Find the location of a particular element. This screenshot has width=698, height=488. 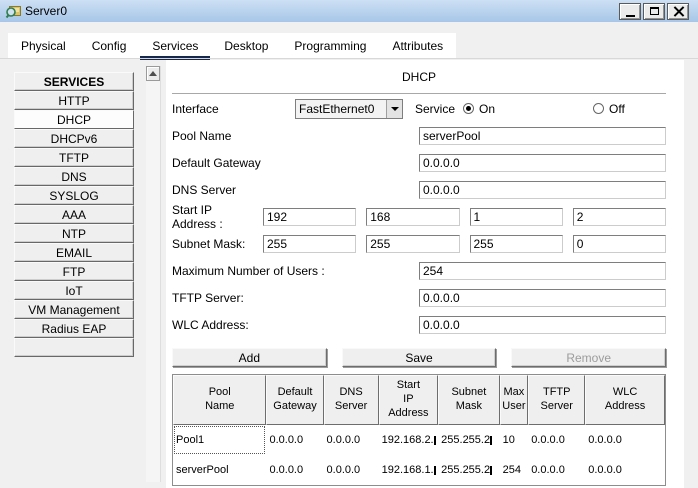

maximize-button is located at coordinates (654, 11).